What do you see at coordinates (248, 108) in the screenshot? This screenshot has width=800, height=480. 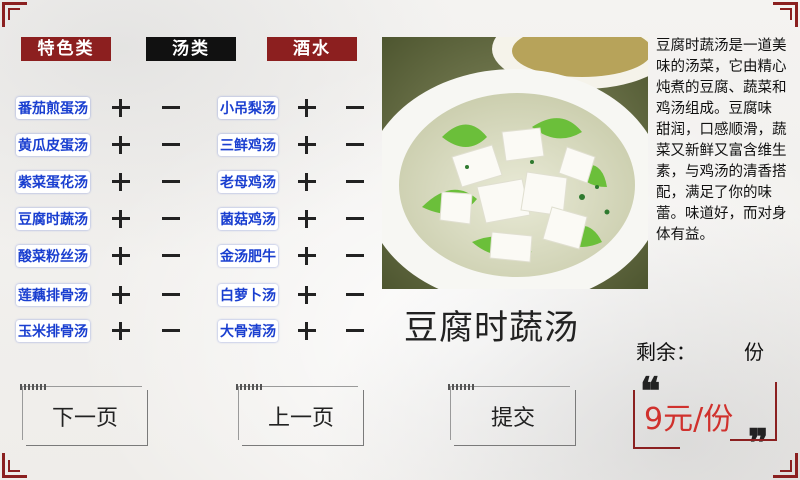 I see `menu-item-right-1: 小吊梨汤` at bounding box center [248, 108].